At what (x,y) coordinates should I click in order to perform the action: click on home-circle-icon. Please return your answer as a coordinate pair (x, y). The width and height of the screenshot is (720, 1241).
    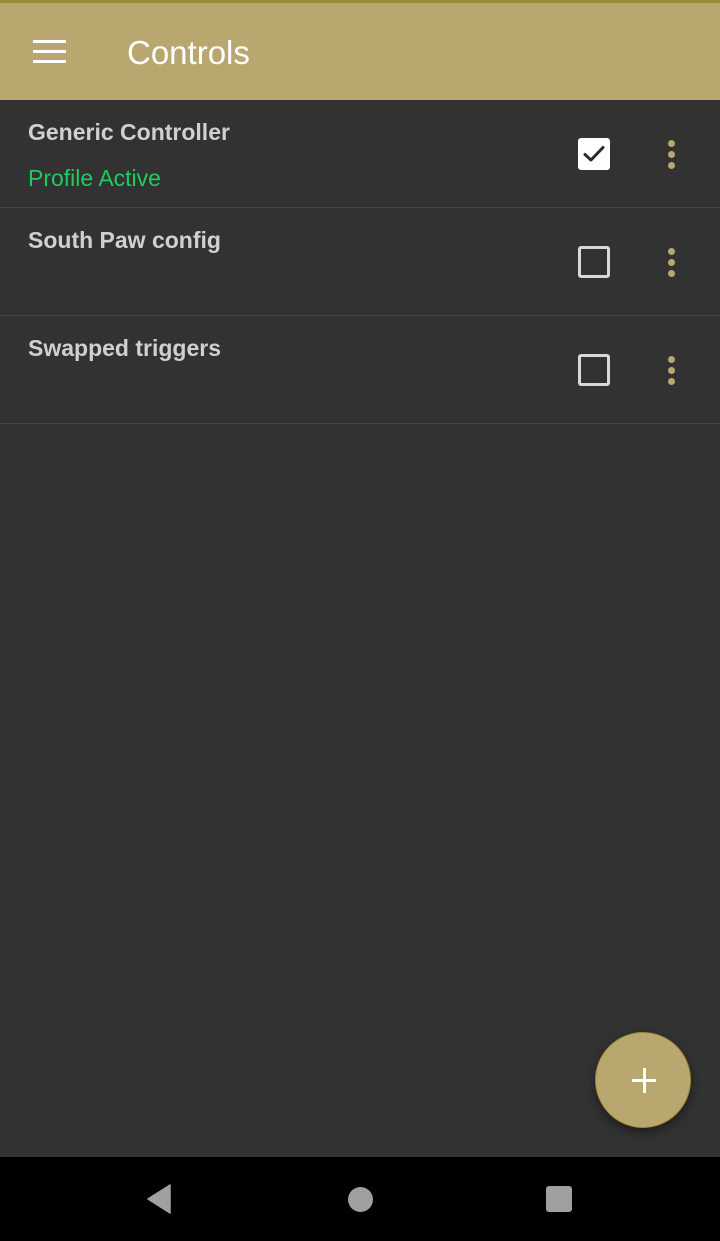
    Looking at the image, I should click on (360, 1199).